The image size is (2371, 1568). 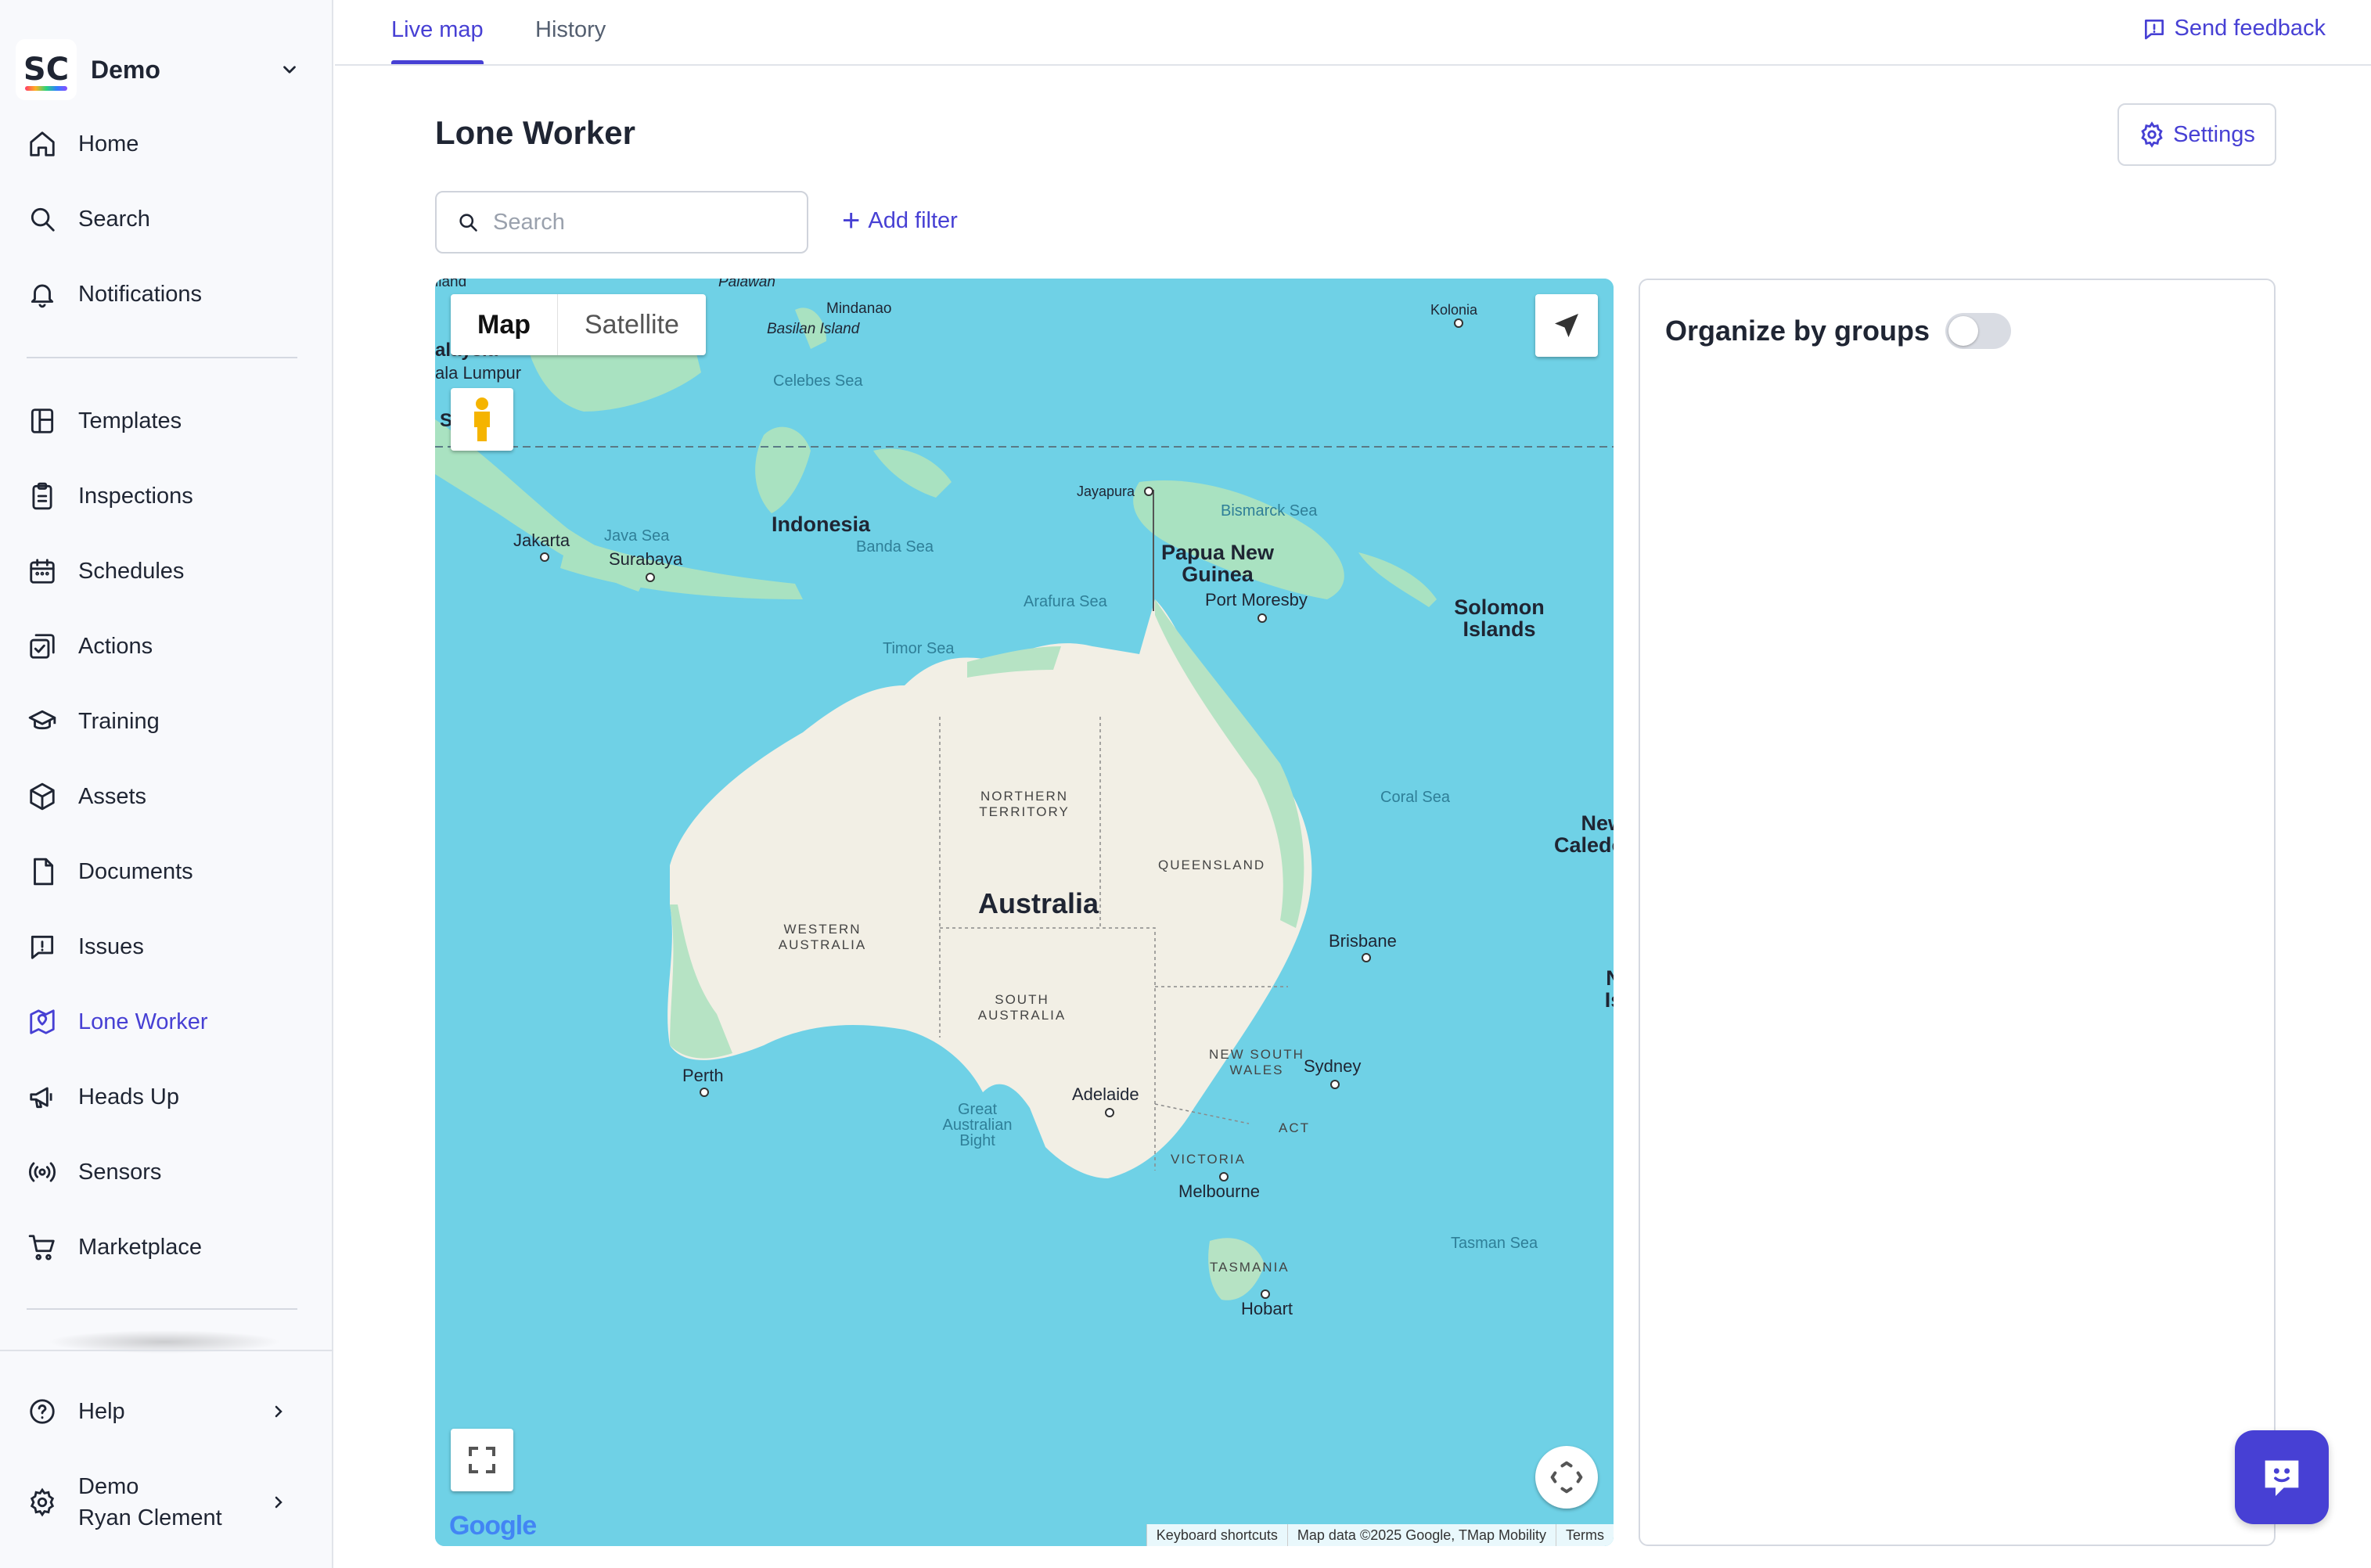 What do you see at coordinates (1267, 1309) in the screenshot?
I see `map-label-hobart: Hobart` at bounding box center [1267, 1309].